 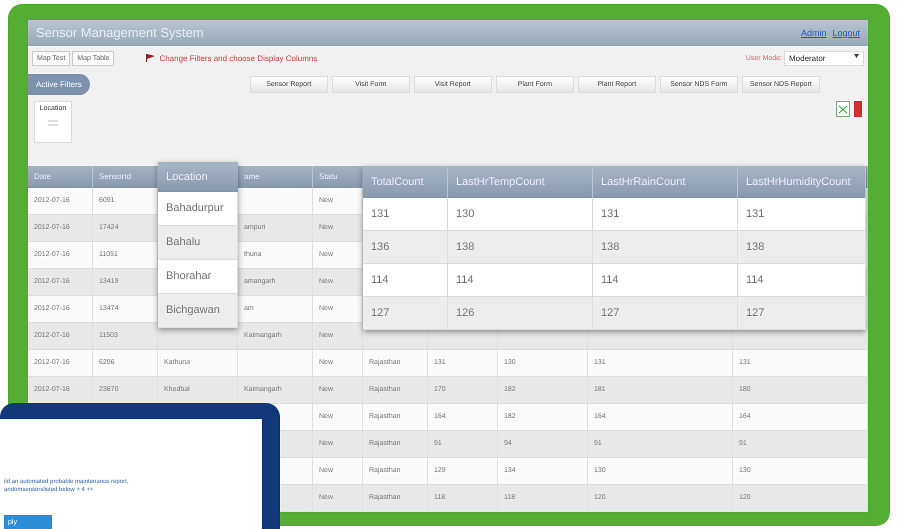 I want to click on table-cell: 136, so click(x=405, y=247).